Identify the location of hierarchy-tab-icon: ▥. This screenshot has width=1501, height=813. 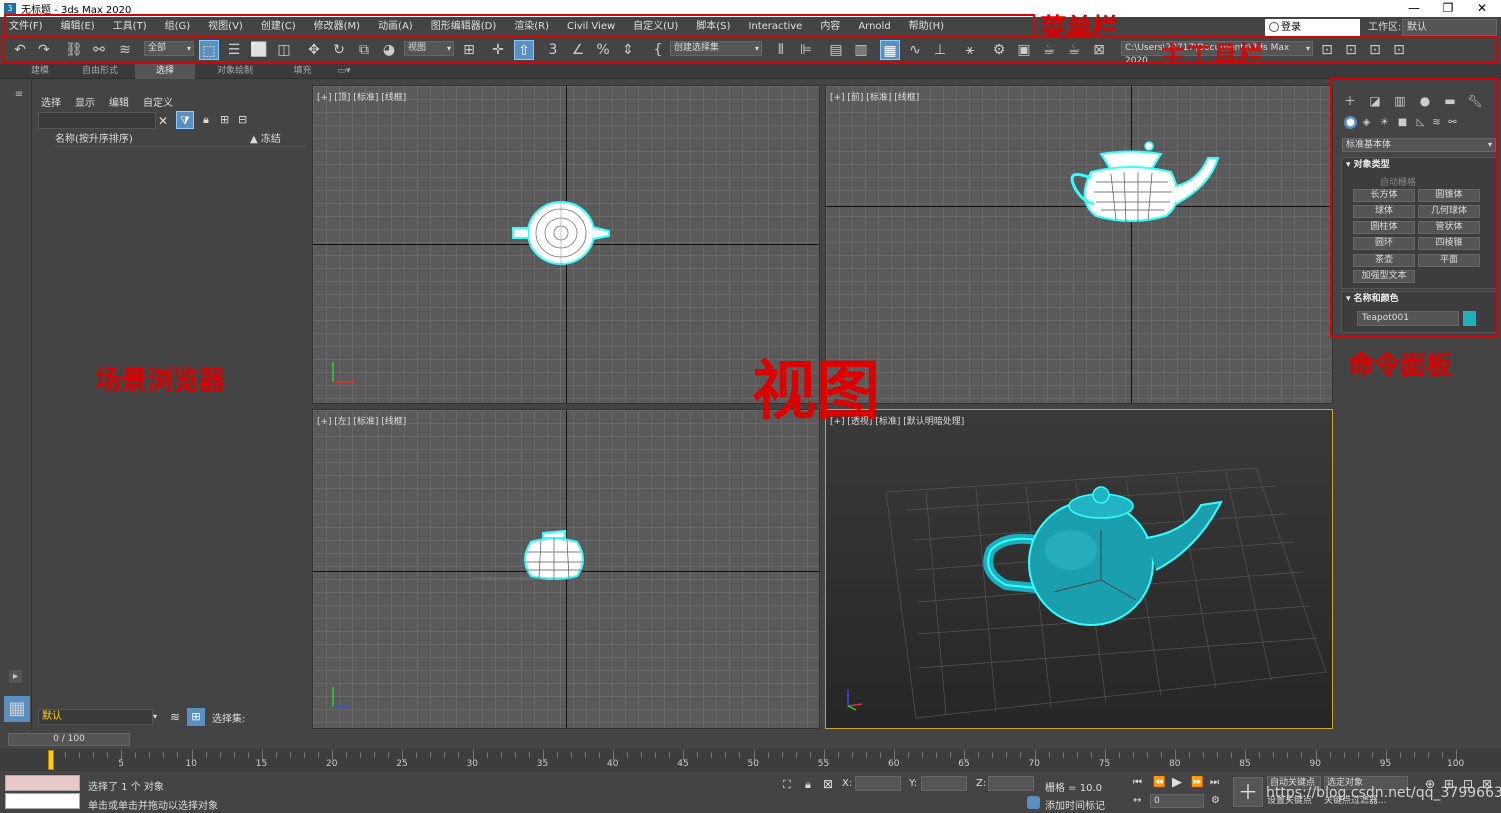
(1400, 101).